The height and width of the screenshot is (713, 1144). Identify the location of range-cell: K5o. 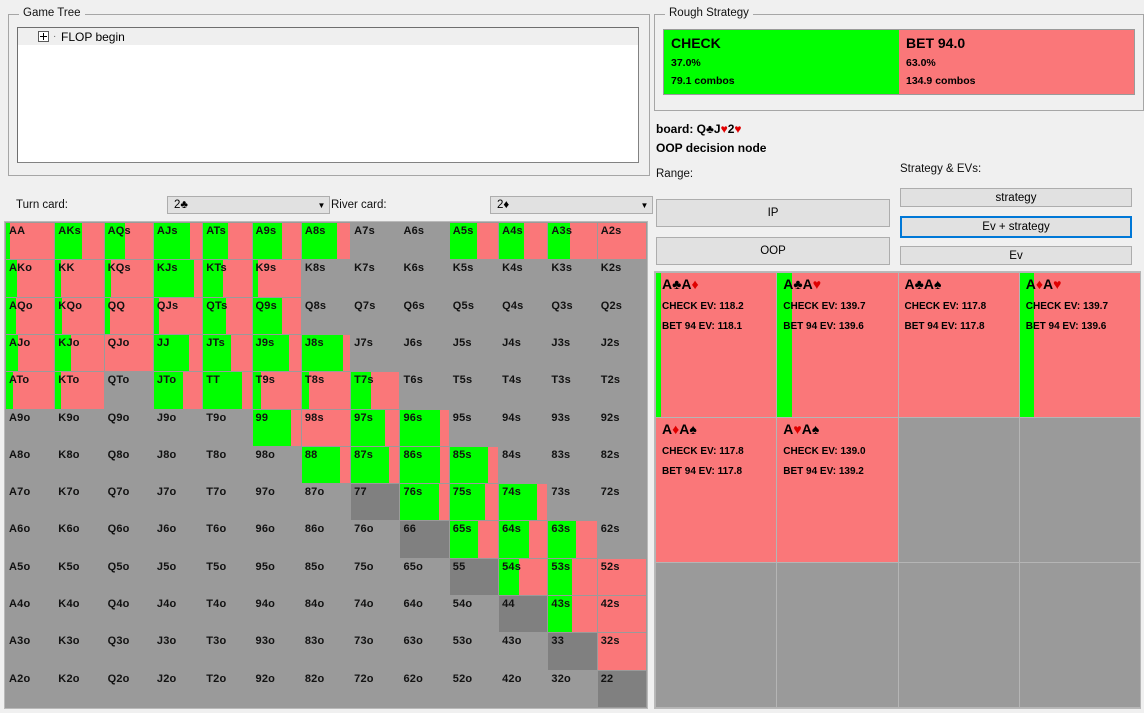
(79, 577).